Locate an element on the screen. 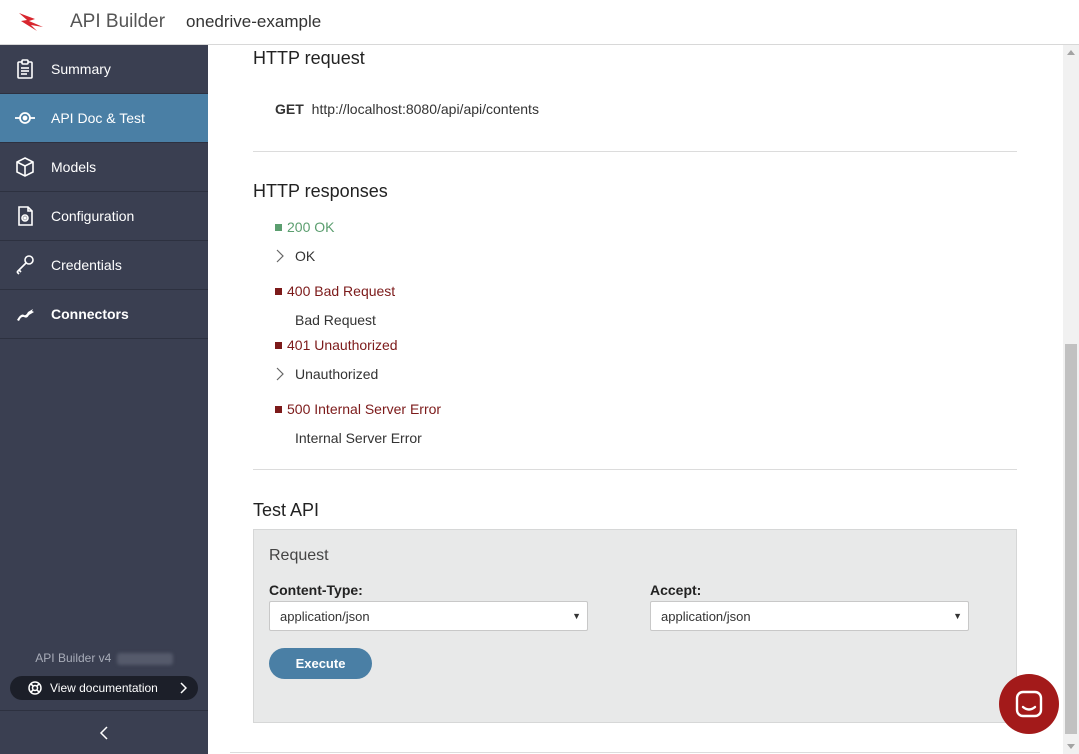  sidebar-item-connectors: Connectors is located at coordinates (104, 314).